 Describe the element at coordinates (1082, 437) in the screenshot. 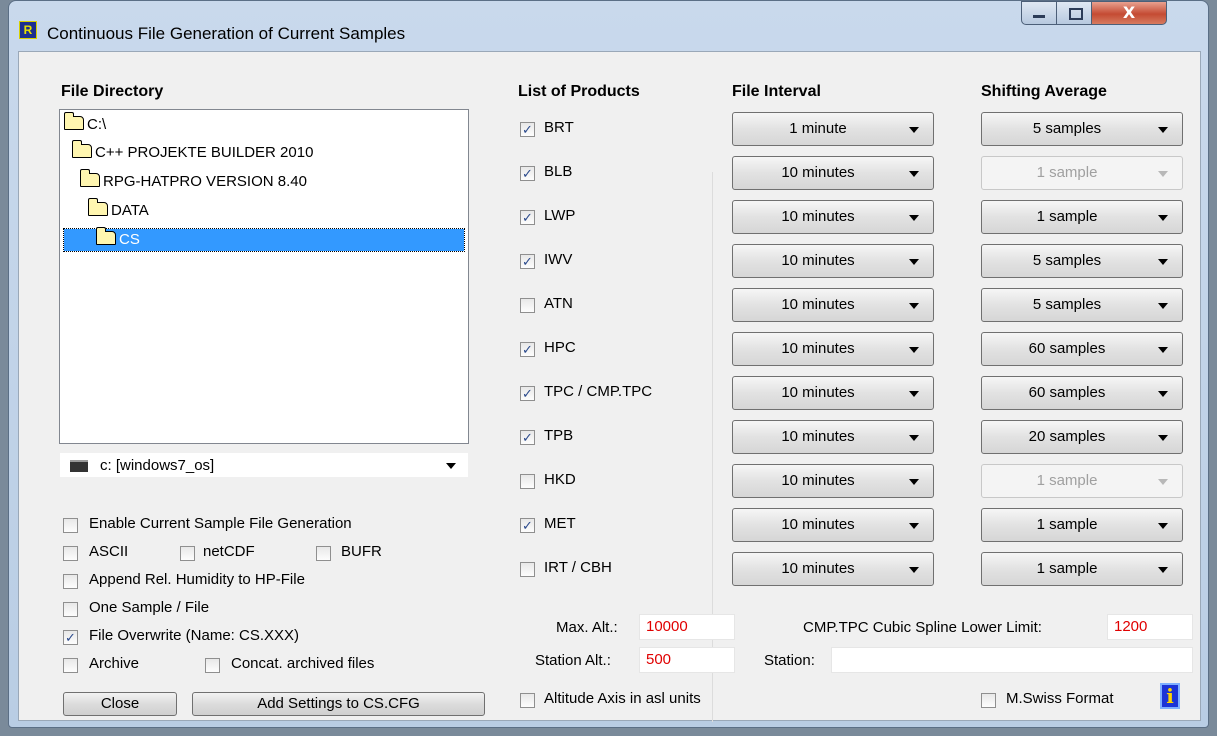

I see `shifting-average-select: 20 samples` at that location.